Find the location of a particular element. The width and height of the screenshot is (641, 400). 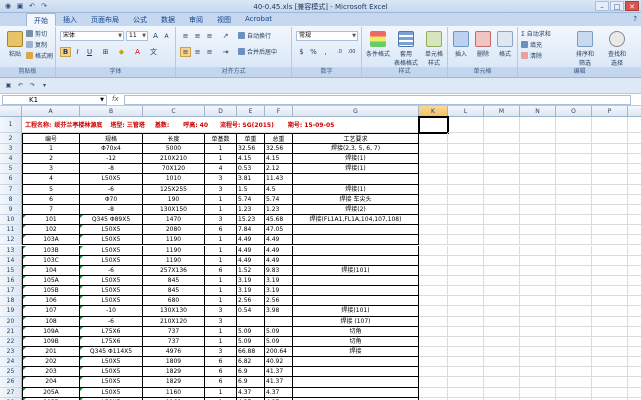

table-cell-e: 5.09 is located at coordinates (251, 331).